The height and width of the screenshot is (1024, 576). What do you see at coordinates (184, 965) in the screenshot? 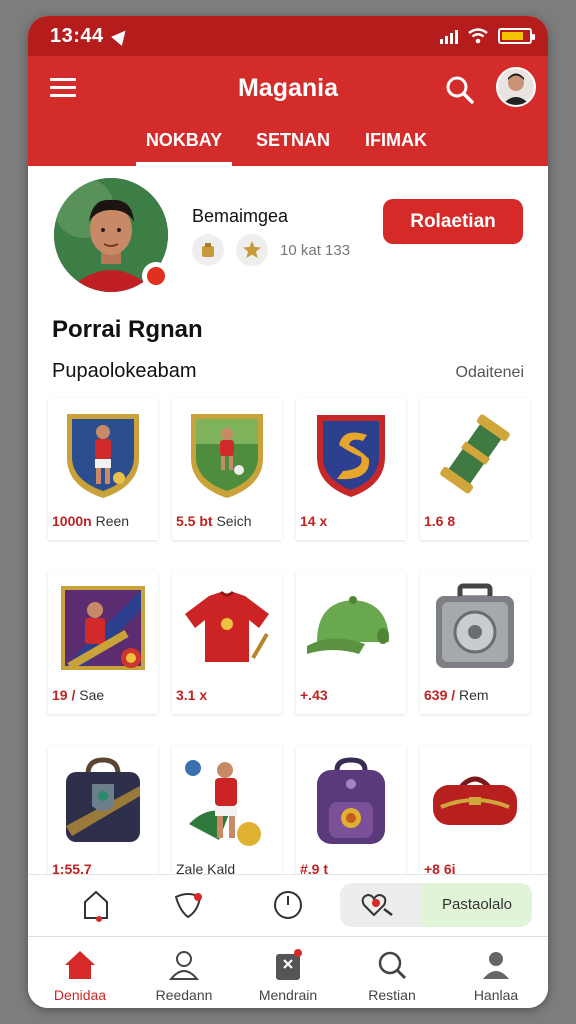
I see `profile-icon` at bounding box center [184, 965].